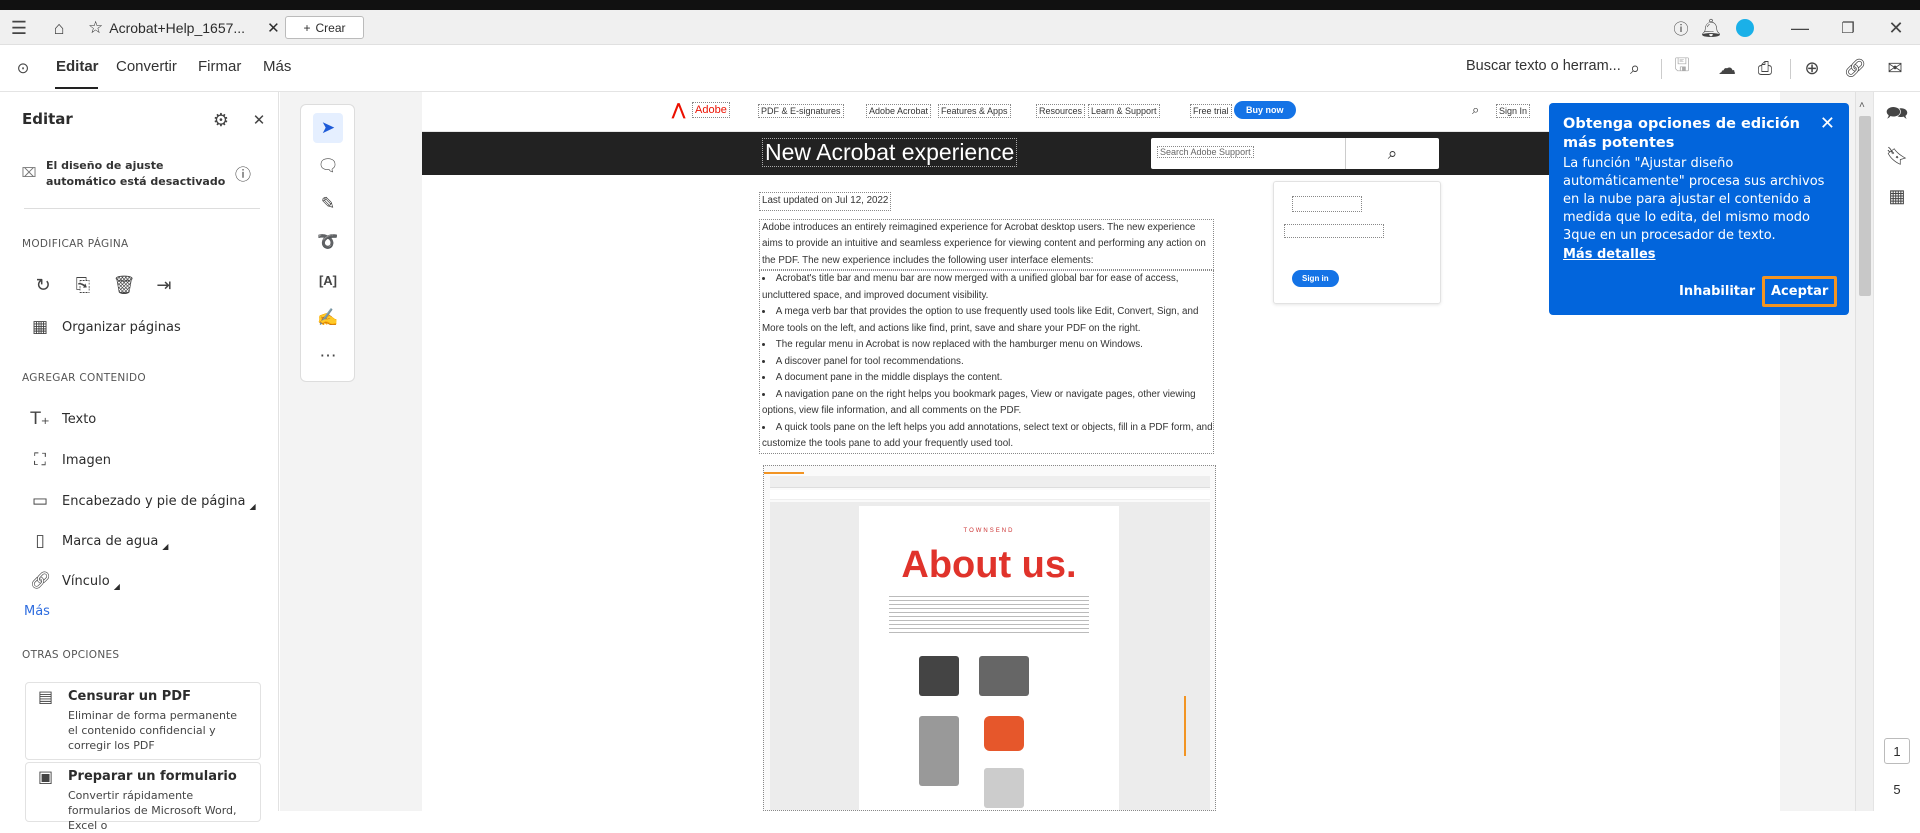 The height and width of the screenshot is (833, 1920). I want to click on tab-convertir: Convertir, so click(146, 66).